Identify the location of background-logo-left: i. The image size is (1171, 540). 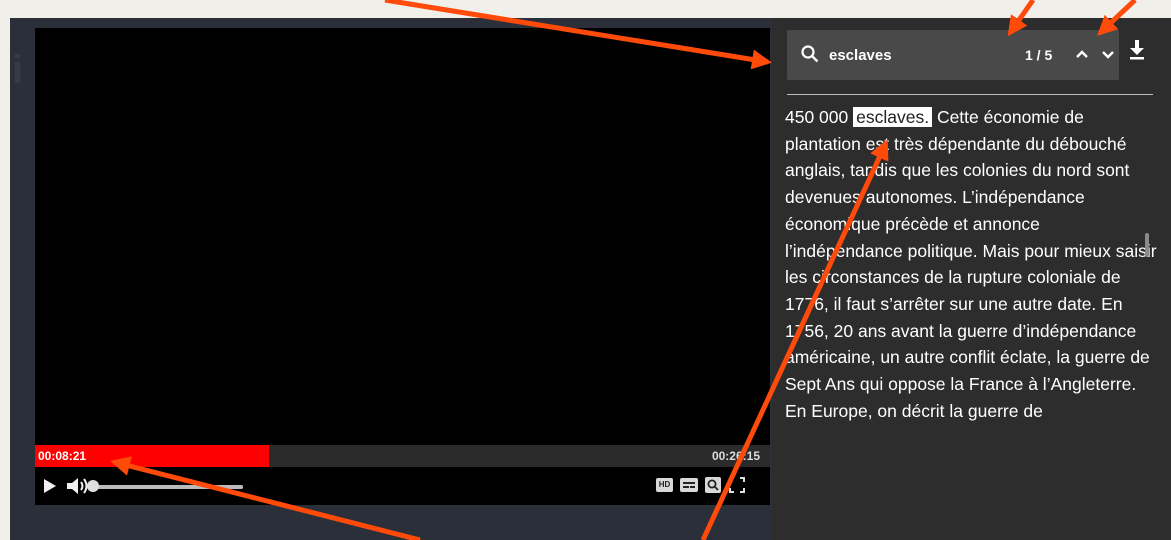
(18, 70).